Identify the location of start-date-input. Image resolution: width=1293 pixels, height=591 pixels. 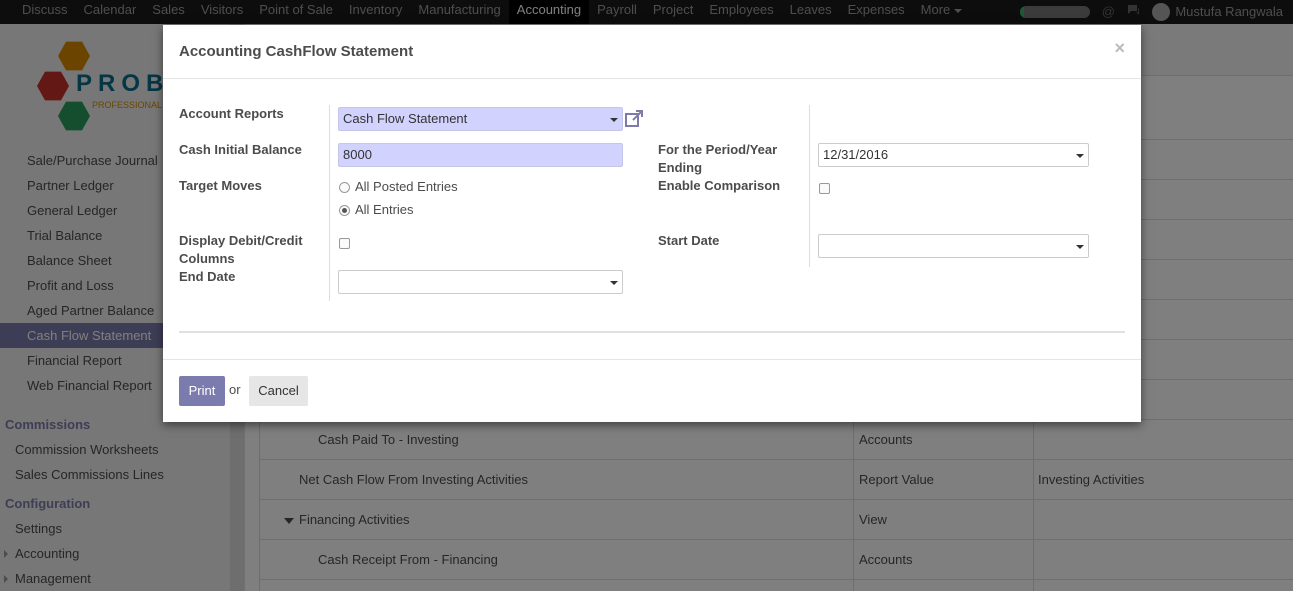
(953, 246).